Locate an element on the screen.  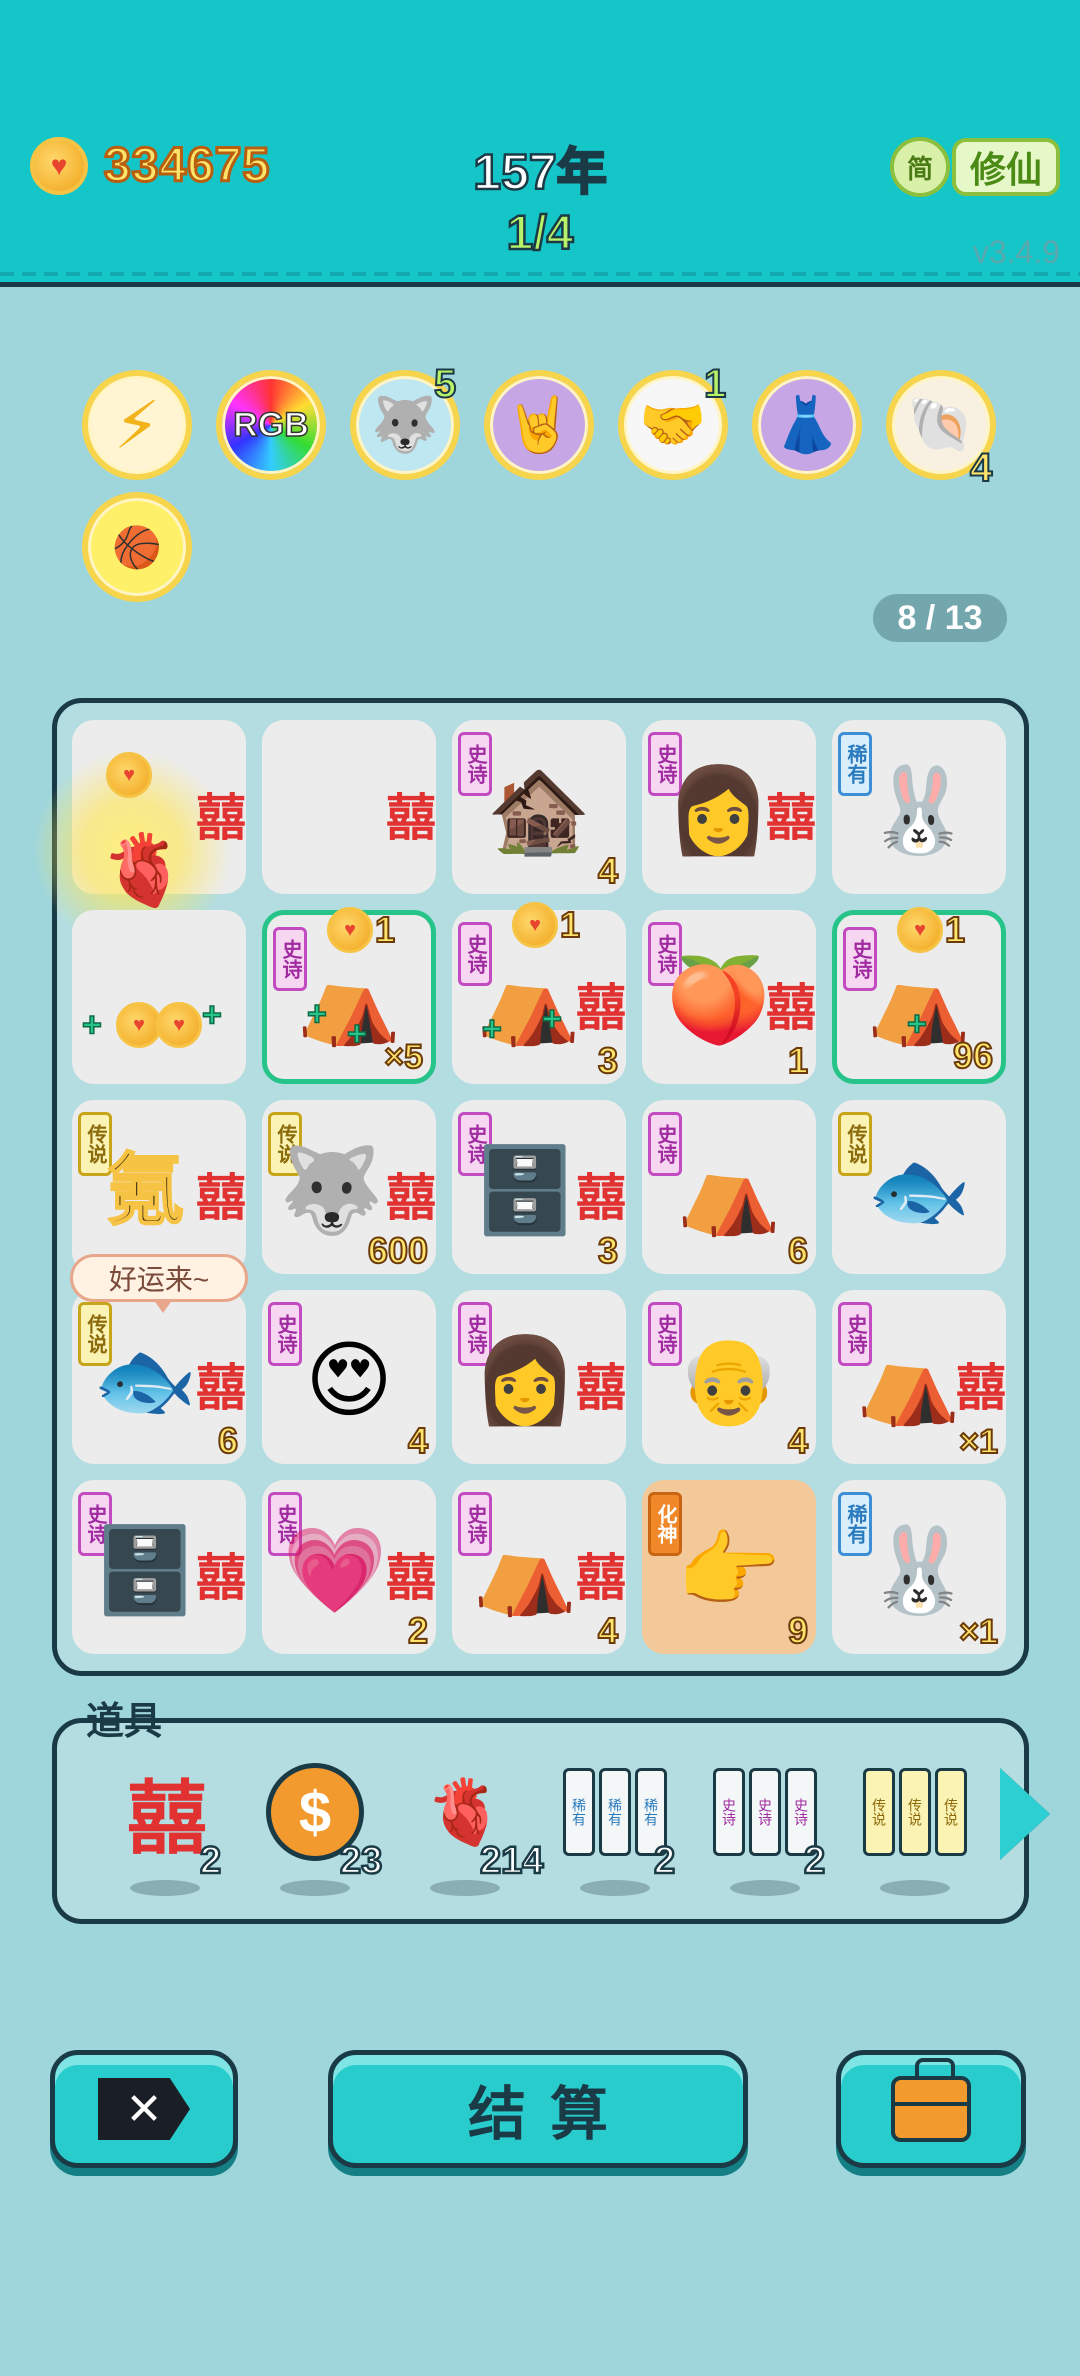
old-man-hearts-icon: 😍 is located at coordinates (349, 1380).